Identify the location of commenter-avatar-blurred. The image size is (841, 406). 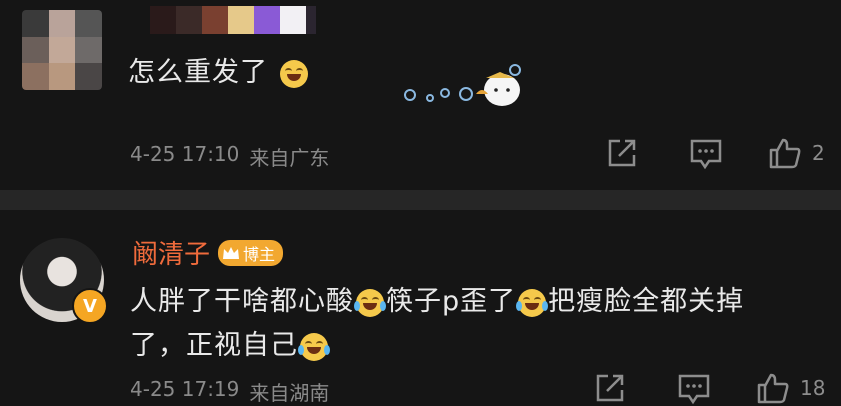
(62, 50).